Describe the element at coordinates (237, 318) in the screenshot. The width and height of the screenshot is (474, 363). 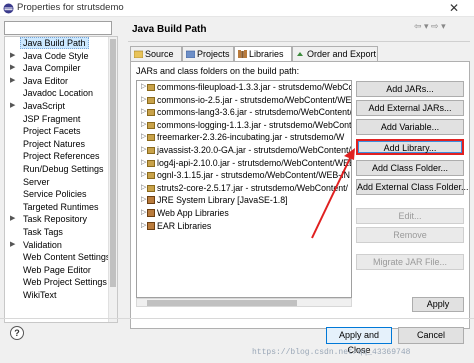
I see `footer-separator` at that location.